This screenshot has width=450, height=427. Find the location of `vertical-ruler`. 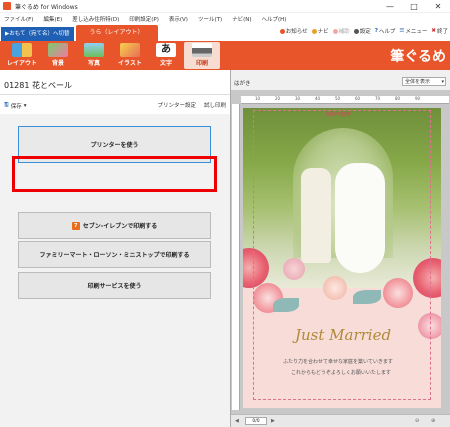

vertical-ruler is located at coordinates (236, 257).